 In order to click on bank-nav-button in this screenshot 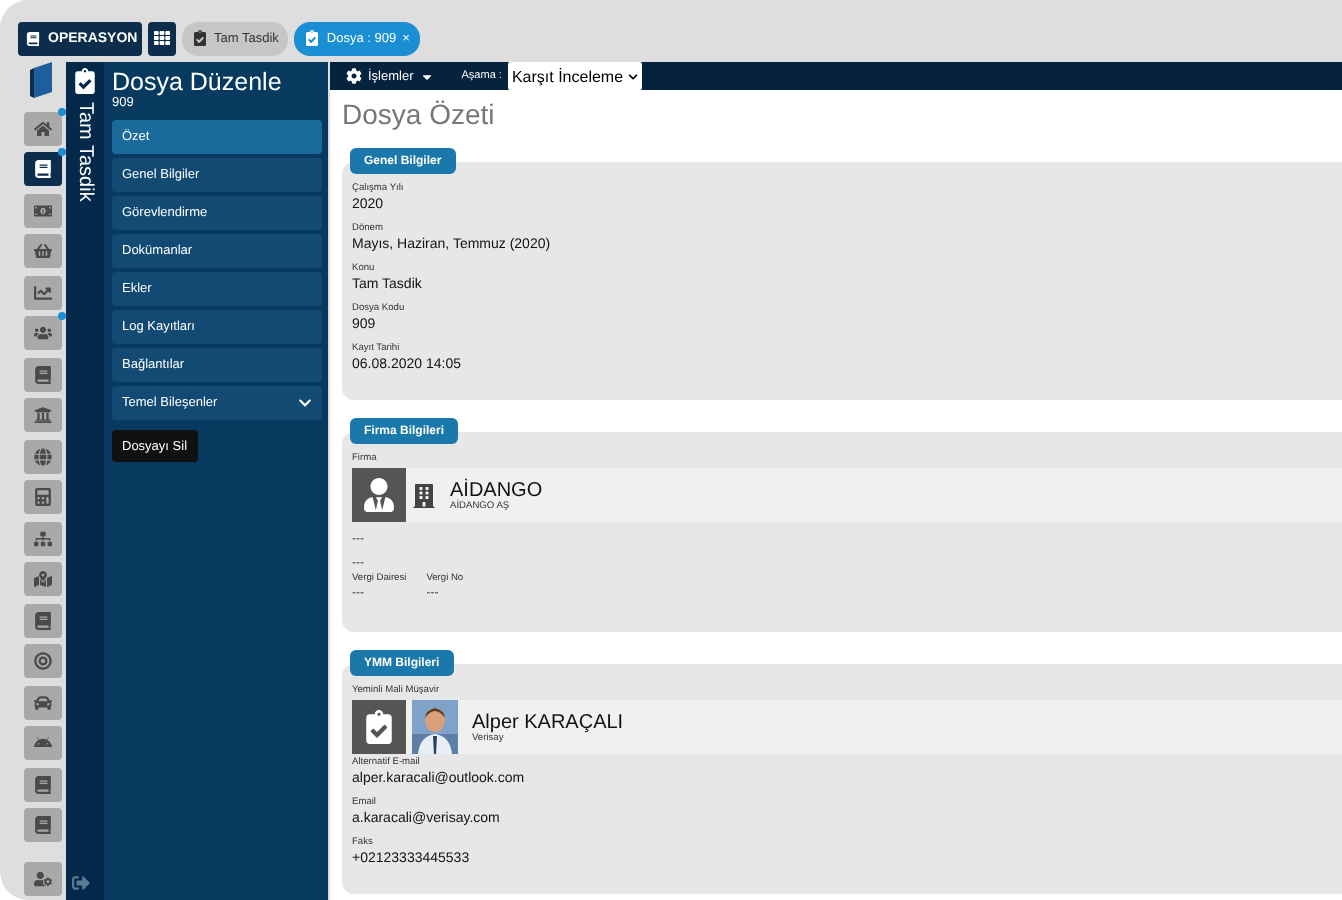, I will do `click(42, 415)`.